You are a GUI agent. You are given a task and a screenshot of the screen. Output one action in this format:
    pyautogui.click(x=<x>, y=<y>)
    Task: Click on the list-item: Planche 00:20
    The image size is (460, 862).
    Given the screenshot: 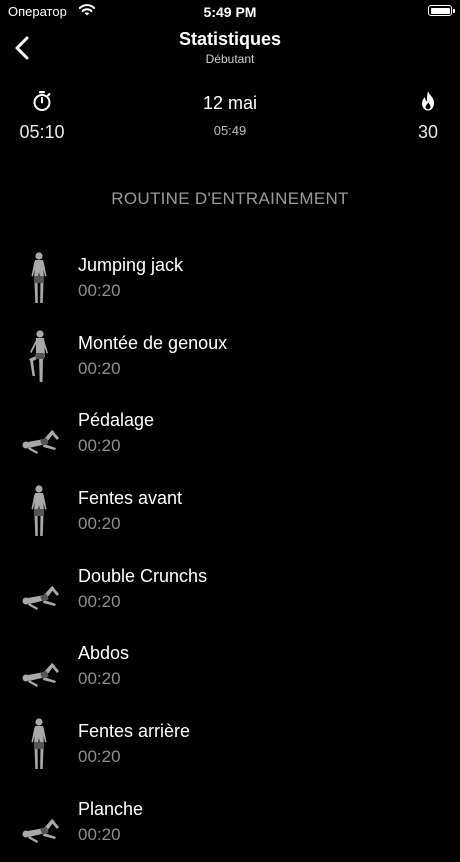 What is the action you would take?
    pyautogui.click(x=230, y=823)
    